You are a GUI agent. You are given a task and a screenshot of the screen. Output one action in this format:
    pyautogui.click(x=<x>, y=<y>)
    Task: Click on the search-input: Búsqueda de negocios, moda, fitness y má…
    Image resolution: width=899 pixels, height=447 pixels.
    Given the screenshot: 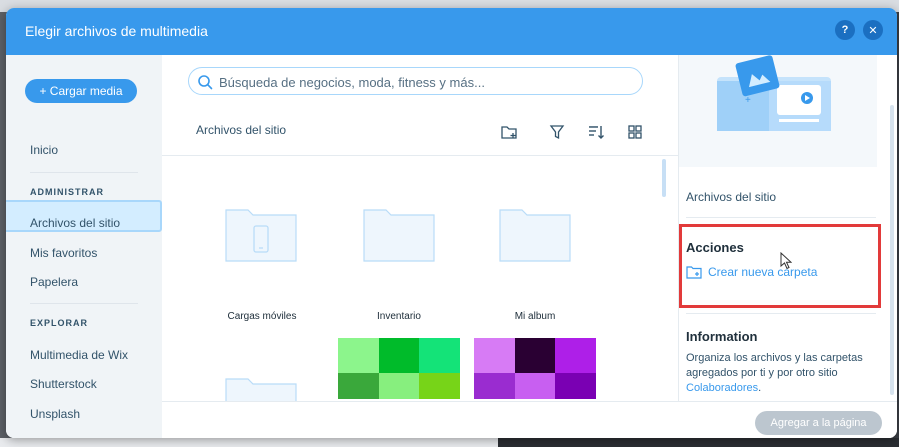 What is the action you would take?
    pyautogui.click(x=415, y=81)
    